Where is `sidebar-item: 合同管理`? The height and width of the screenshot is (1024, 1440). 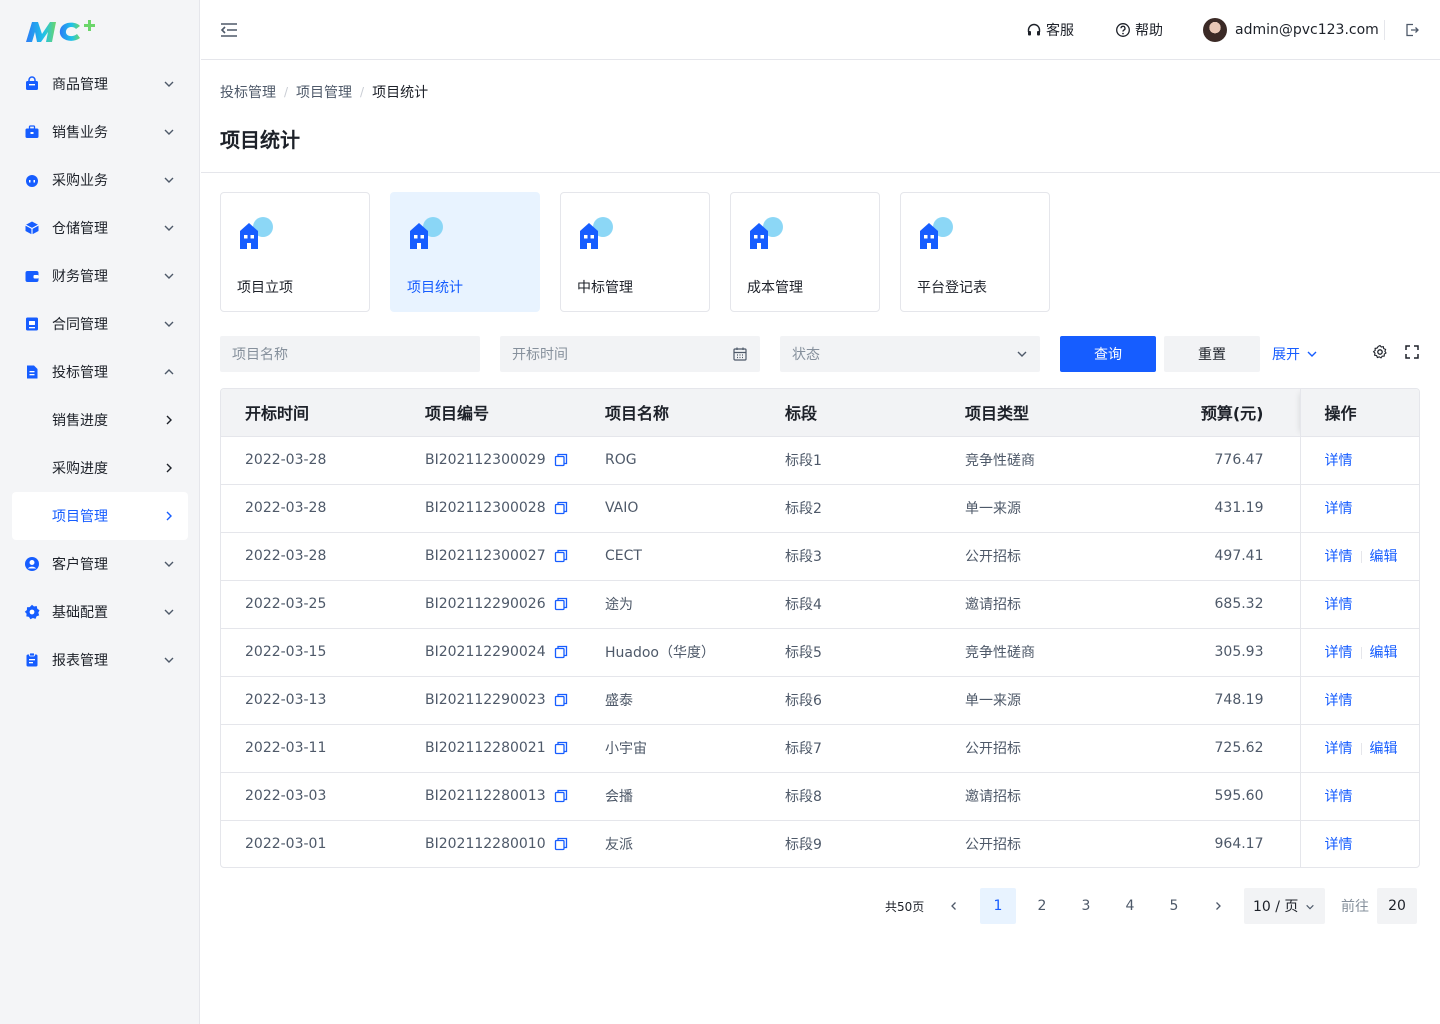
sidebar-item: 合同管理 is located at coordinates (100, 324).